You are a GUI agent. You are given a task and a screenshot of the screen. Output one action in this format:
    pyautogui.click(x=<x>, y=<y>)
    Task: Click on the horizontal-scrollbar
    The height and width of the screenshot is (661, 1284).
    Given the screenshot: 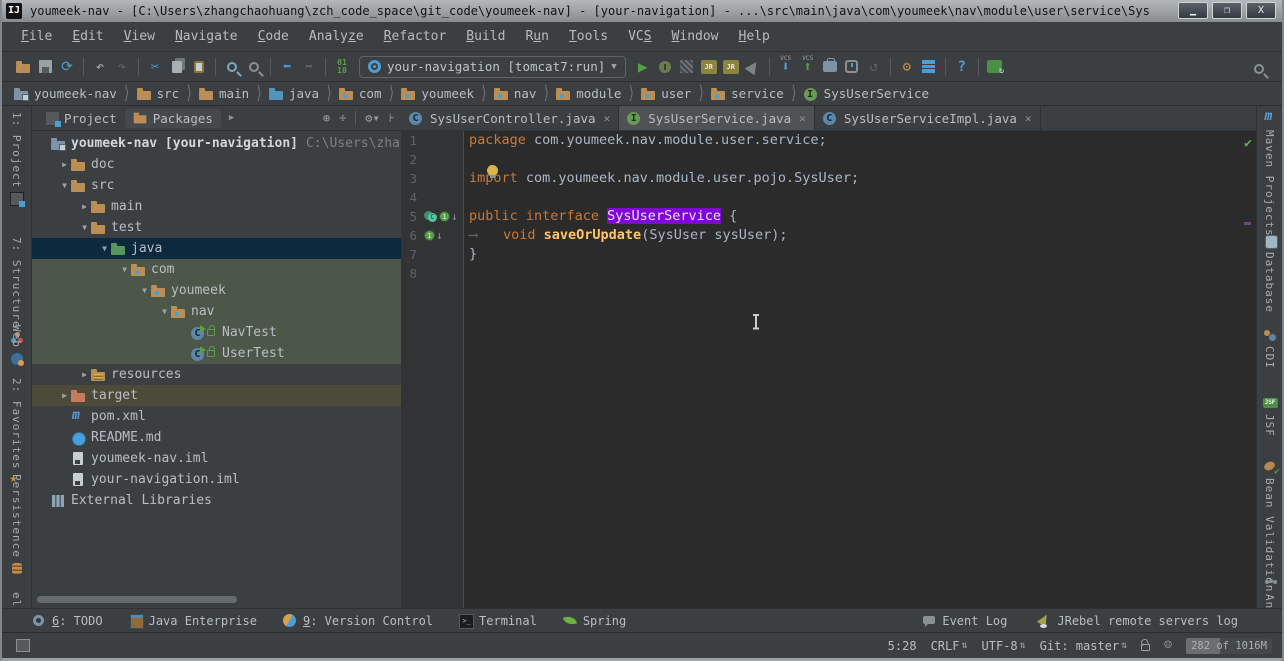 What is the action you would take?
    pyautogui.click(x=137, y=599)
    